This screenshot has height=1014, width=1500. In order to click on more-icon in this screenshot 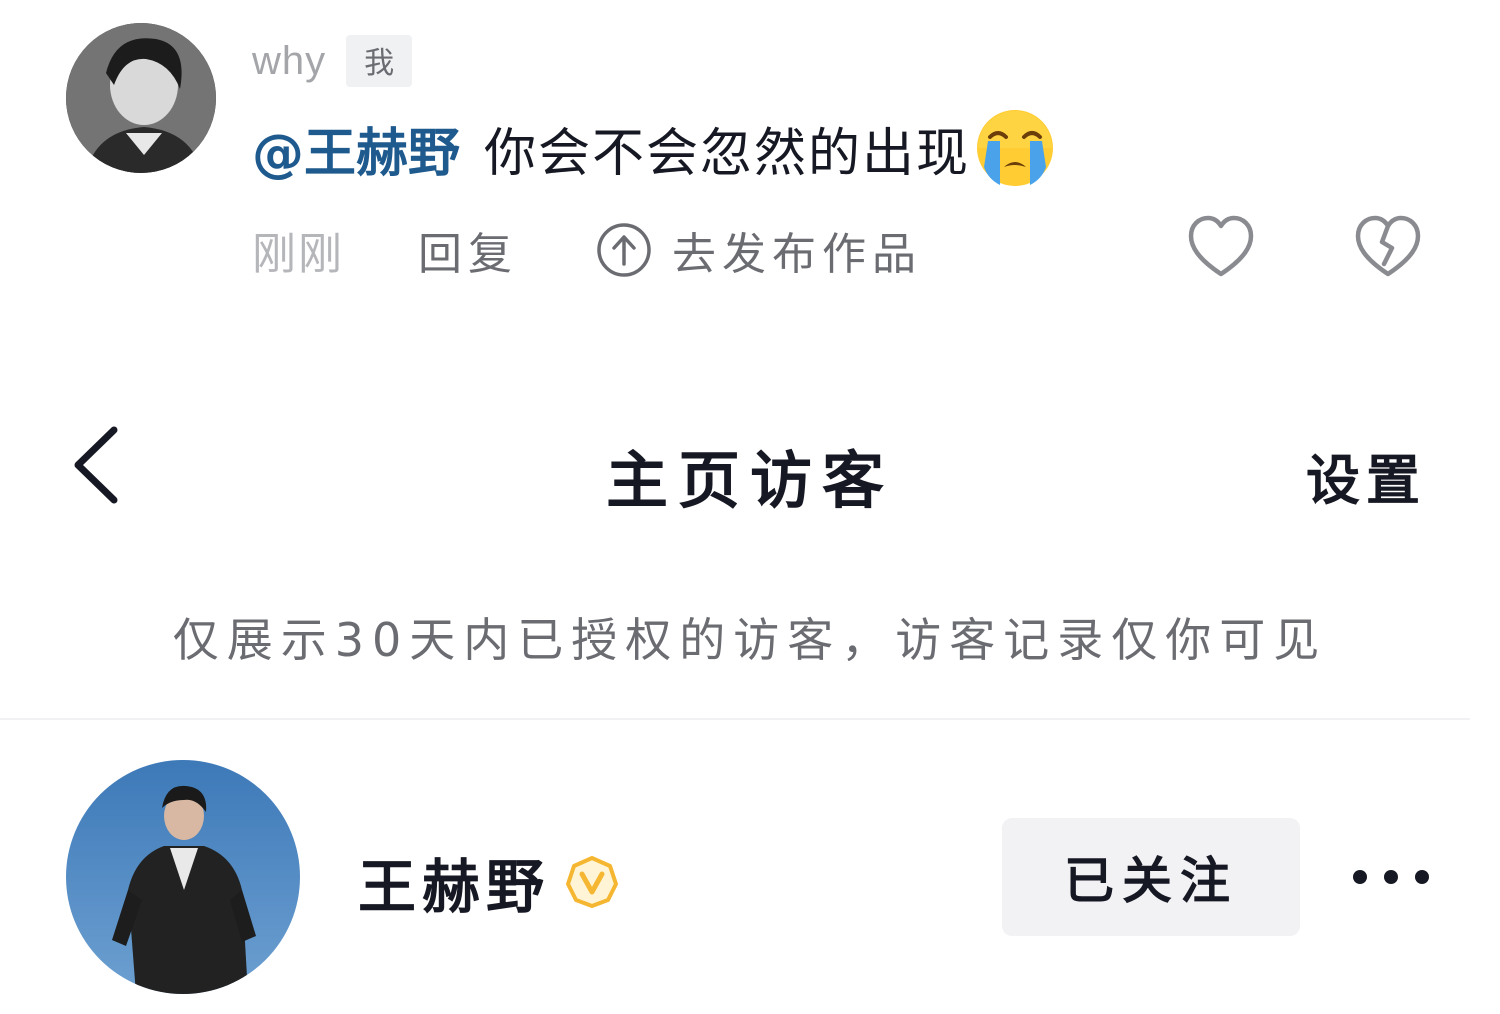, I will do `click(1391, 877)`.